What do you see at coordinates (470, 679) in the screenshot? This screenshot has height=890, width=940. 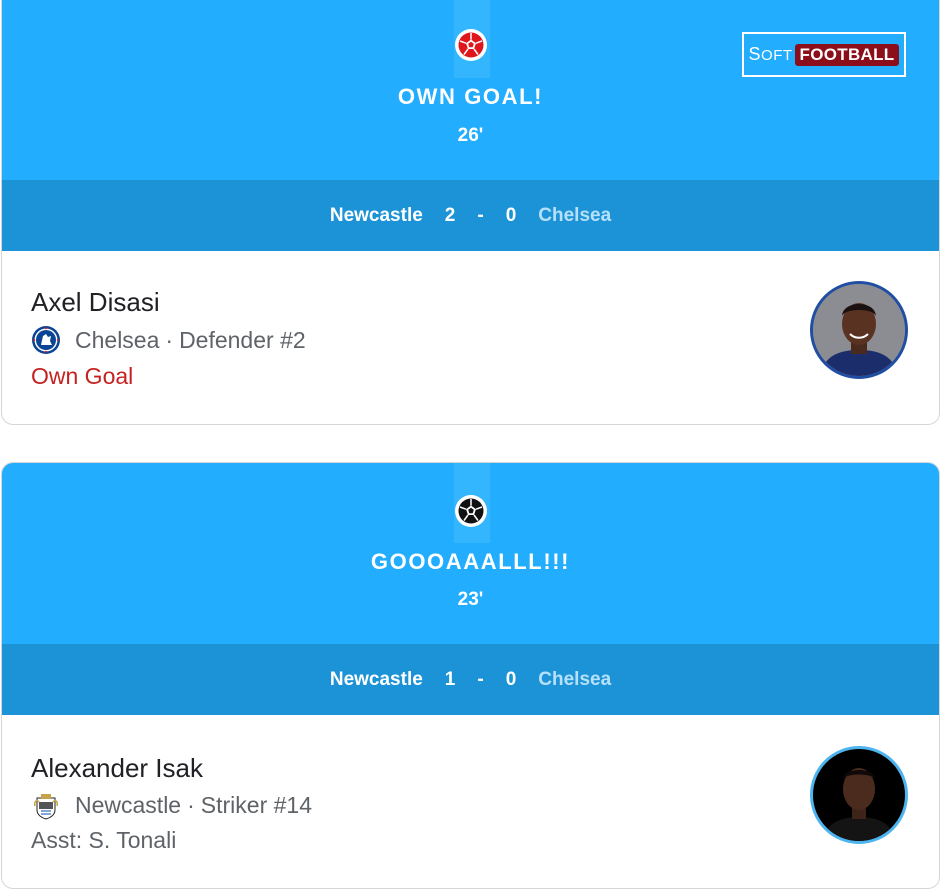 I see `scoreline: Newcastle 1 - 0 Chelsea` at bounding box center [470, 679].